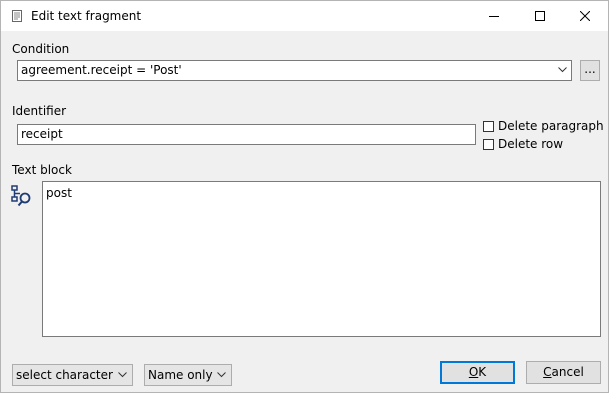  Describe the element at coordinates (64, 375) in the screenshot. I see `select-character-value: select character` at that location.